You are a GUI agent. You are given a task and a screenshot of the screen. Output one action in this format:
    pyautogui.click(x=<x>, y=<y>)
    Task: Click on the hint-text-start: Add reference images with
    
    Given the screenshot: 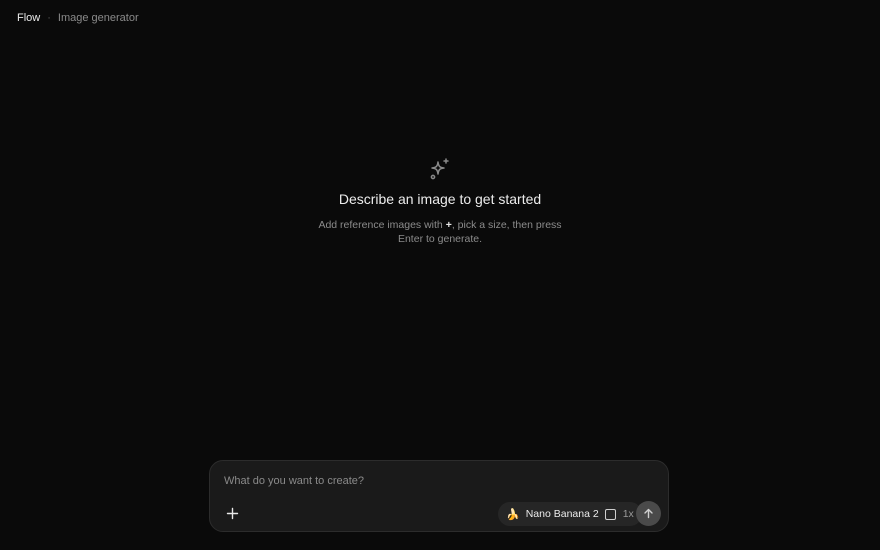 What is the action you would take?
    pyautogui.click(x=382, y=225)
    